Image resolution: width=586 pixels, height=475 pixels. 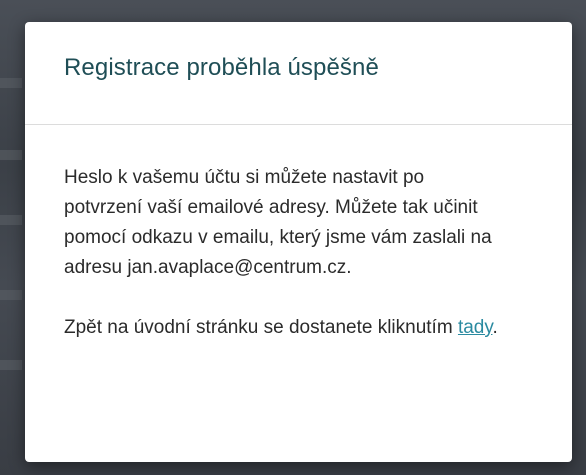 I want to click on return-message-suffix: ., so click(x=495, y=327).